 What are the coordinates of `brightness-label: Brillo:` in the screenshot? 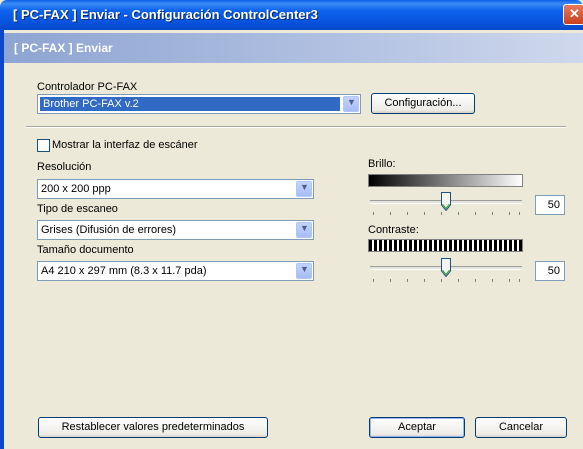 It's located at (382, 164).